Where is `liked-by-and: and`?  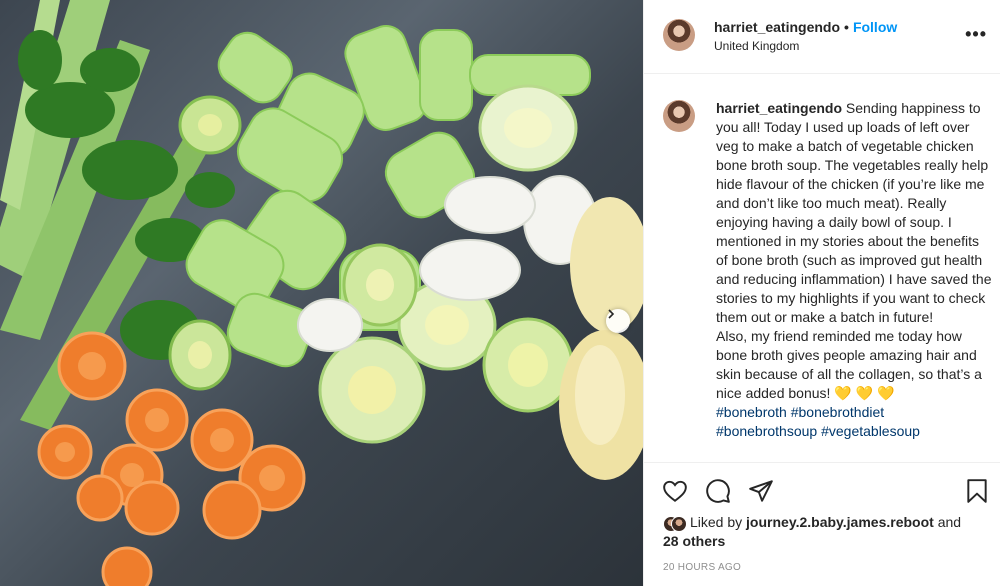
liked-by-and: and is located at coordinates (947, 522).